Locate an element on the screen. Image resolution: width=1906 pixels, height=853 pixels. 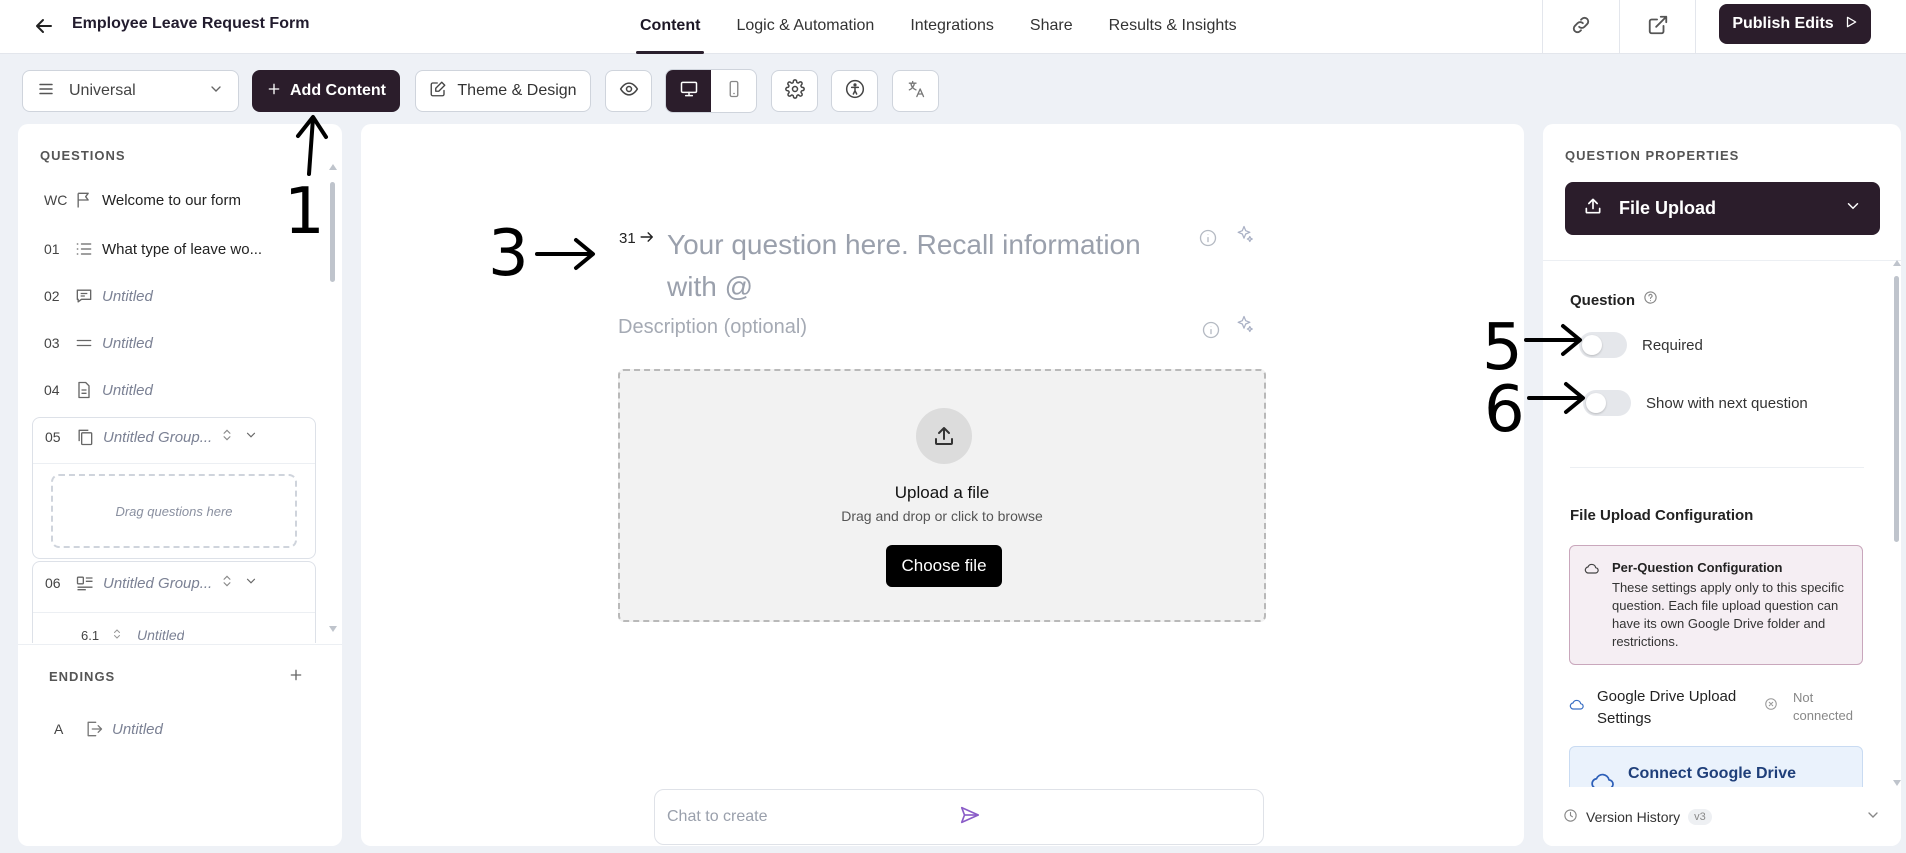
question-section-title: Question is located at coordinates (1603, 300).